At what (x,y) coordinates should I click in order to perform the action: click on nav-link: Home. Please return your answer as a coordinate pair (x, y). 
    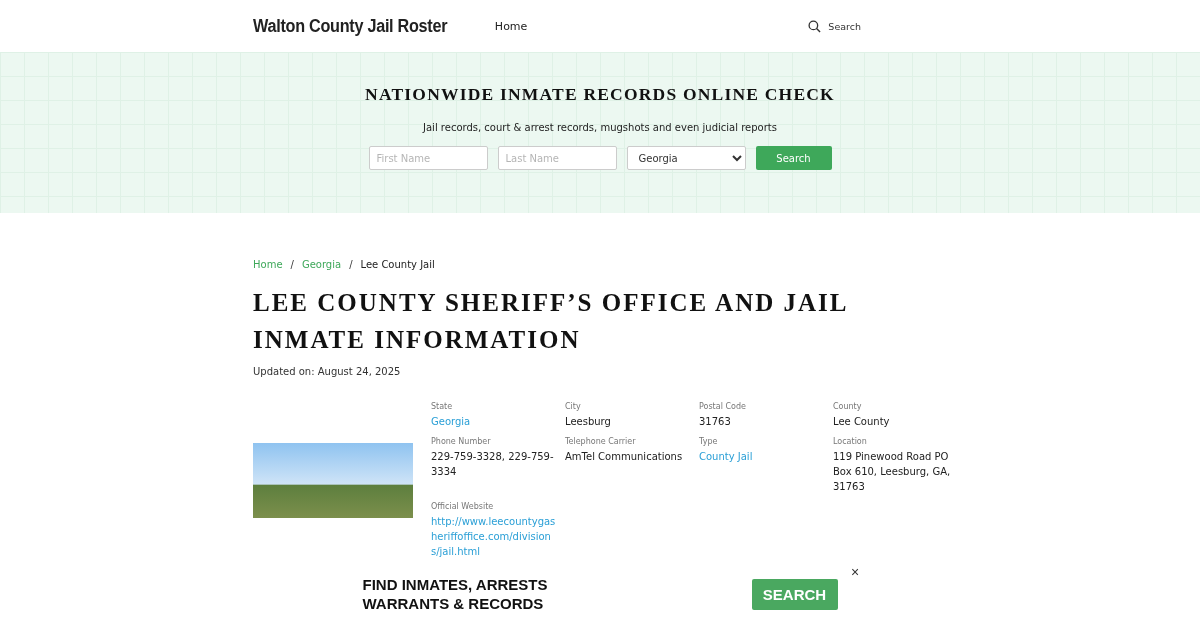
    Looking at the image, I should click on (511, 26).